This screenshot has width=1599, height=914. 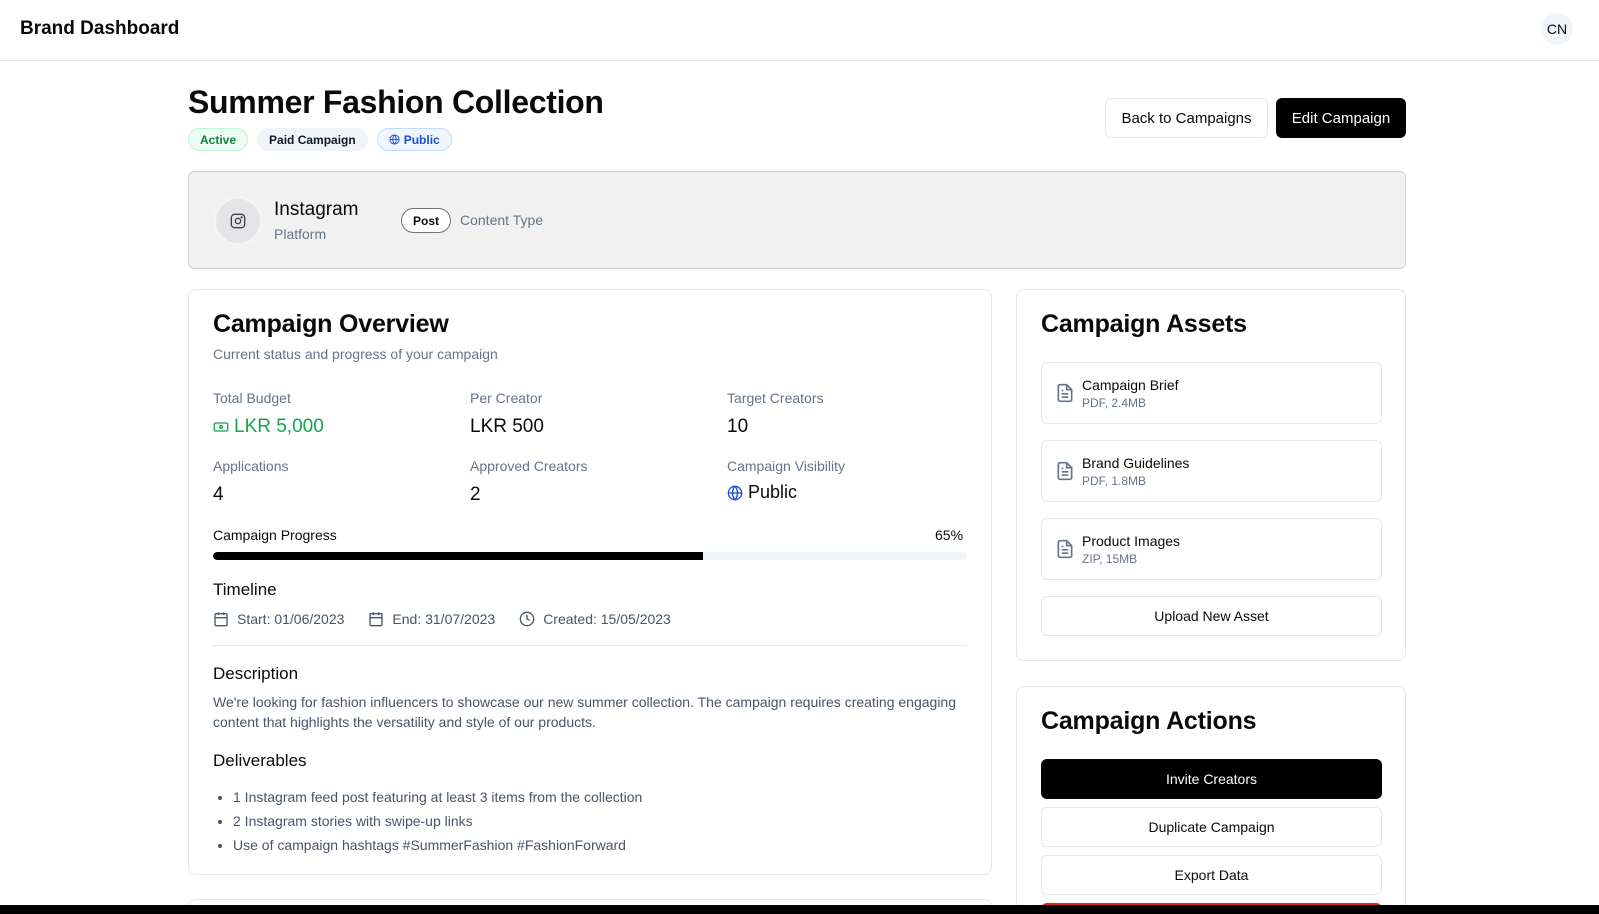 I want to click on asset-meta: PDF, 2.4MB, so click(x=1114, y=403).